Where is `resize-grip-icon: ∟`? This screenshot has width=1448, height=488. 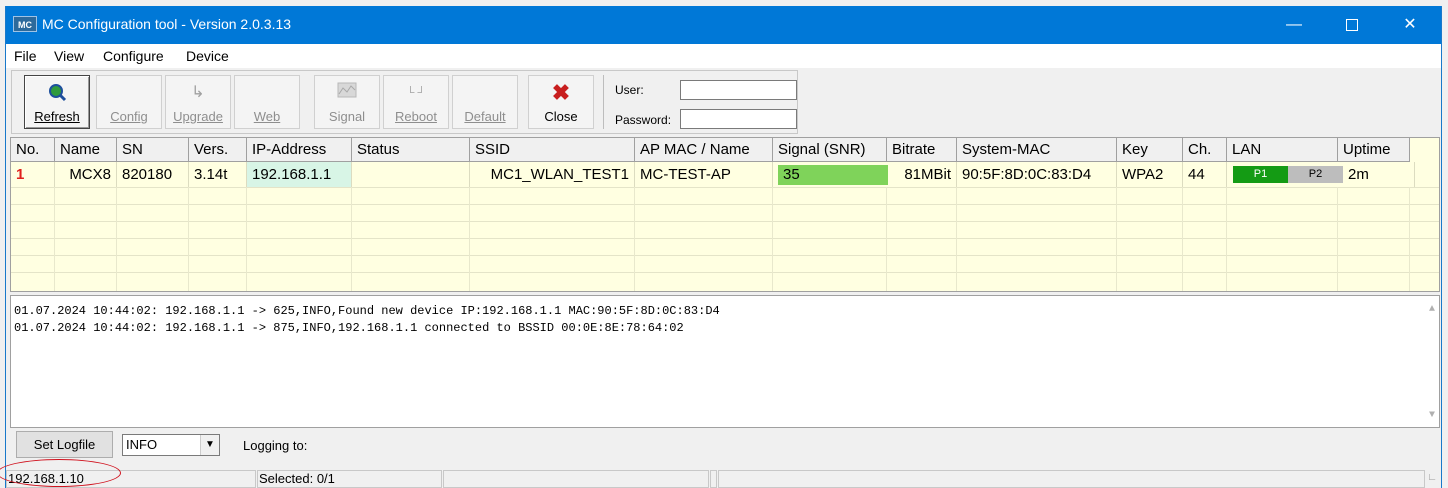
resize-grip-icon: ∟ is located at coordinates (1432, 477).